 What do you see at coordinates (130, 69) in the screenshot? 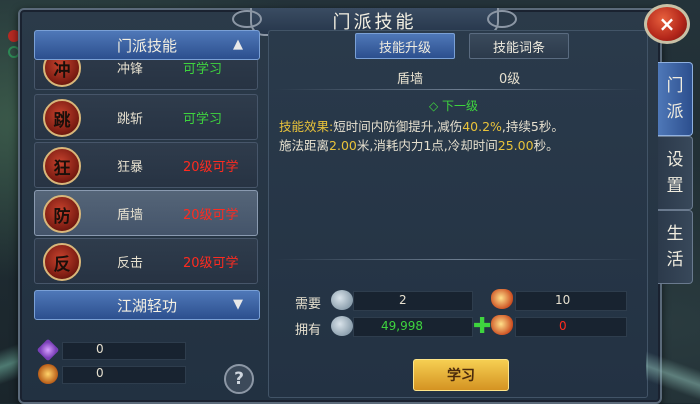
I see `skill-name: 冲锋` at bounding box center [130, 69].